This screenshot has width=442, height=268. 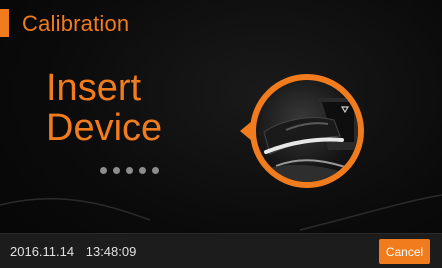 What do you see at coordinates (111, 251) in the screenshot?
I see `time-text: 13:48:09` at bounding box center [111, 251].